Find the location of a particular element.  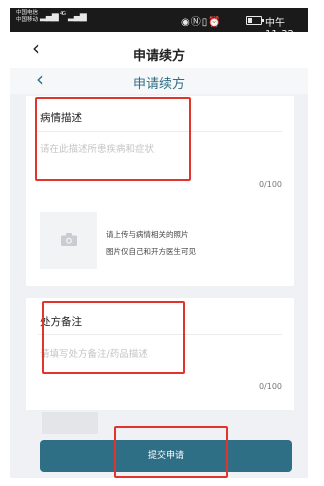

annotation-box-submit is located at coordinates (171, 452).